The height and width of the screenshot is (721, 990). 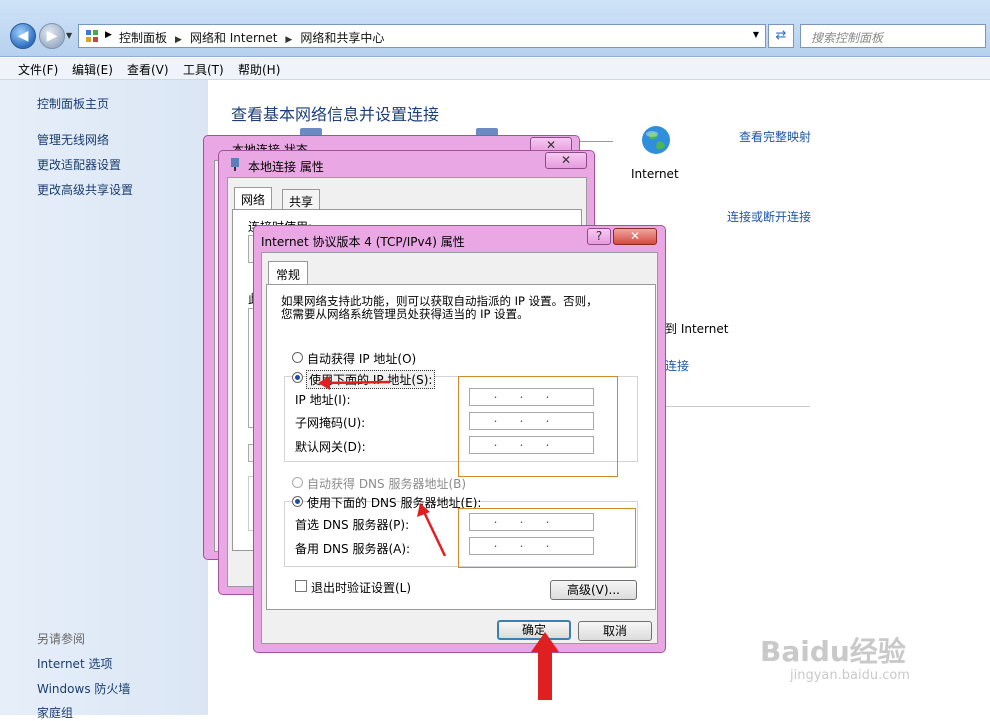 What do you see at coordinates (737, 406) in the screenshot?
I see `divider` at bounding box center [737, 406].